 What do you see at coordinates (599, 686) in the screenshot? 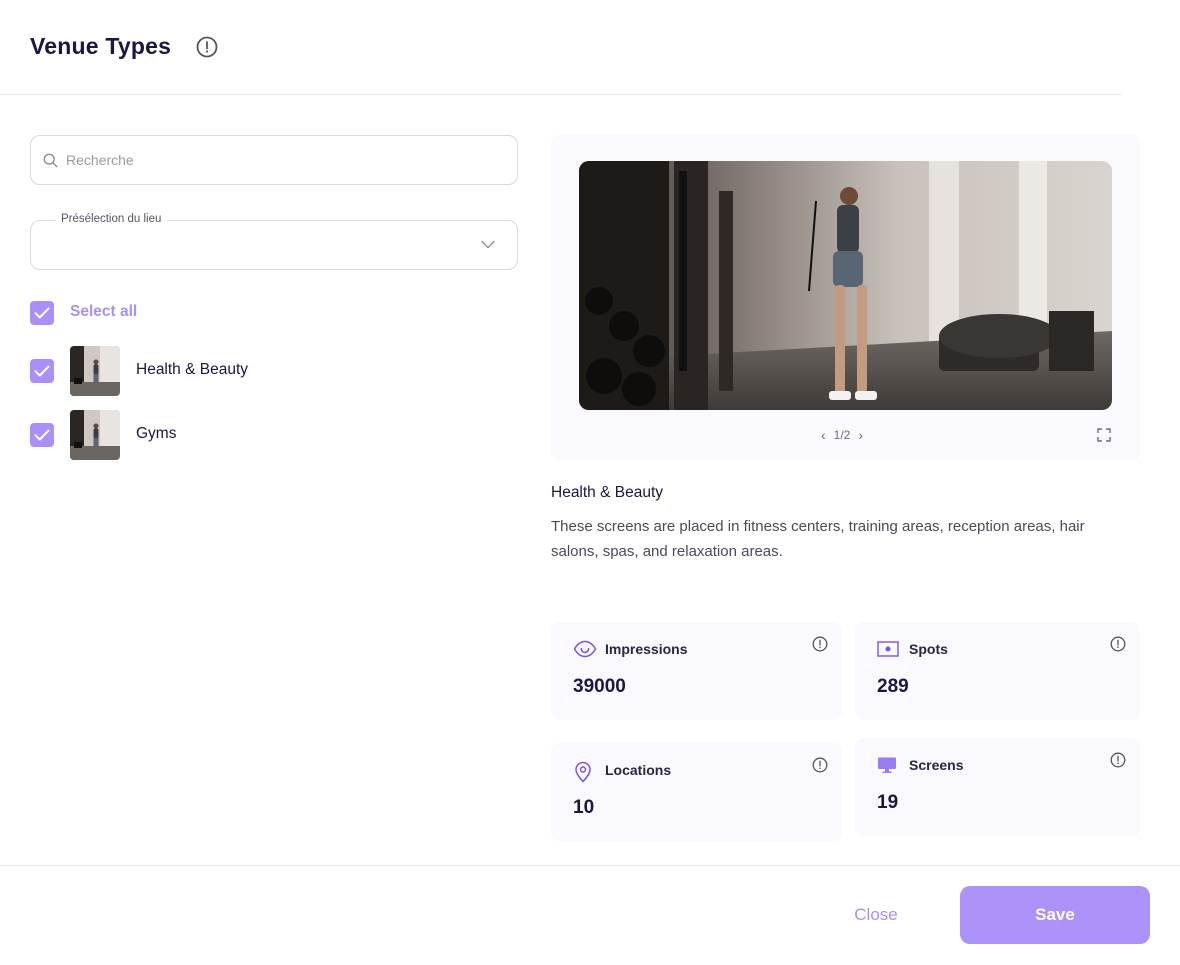
I see `stat-value: 39000` at bounding box center [599, 686].